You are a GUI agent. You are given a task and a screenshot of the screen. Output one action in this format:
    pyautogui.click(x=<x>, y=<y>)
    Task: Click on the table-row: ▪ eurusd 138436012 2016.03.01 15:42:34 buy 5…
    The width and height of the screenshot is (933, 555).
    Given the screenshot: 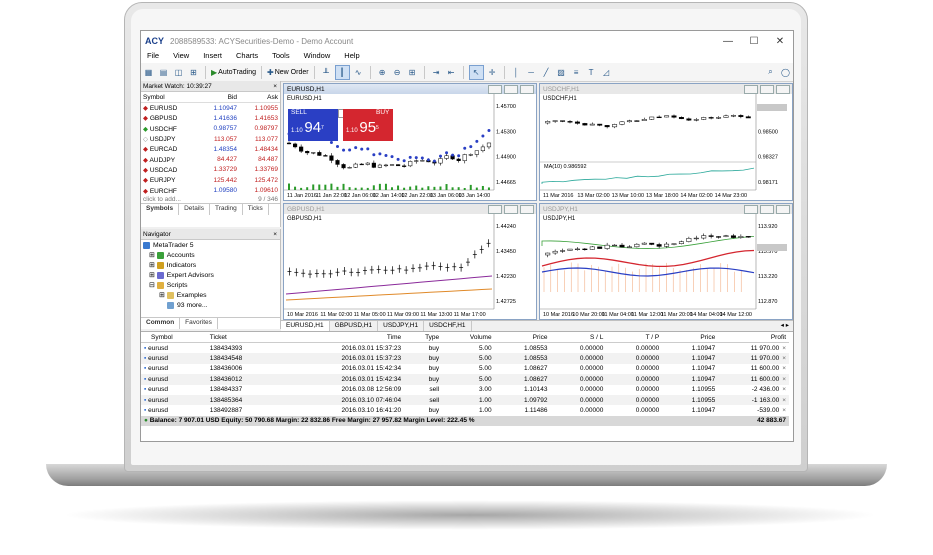 What is the action you would take?
    pyautogui.click(x=465, y=379)
    